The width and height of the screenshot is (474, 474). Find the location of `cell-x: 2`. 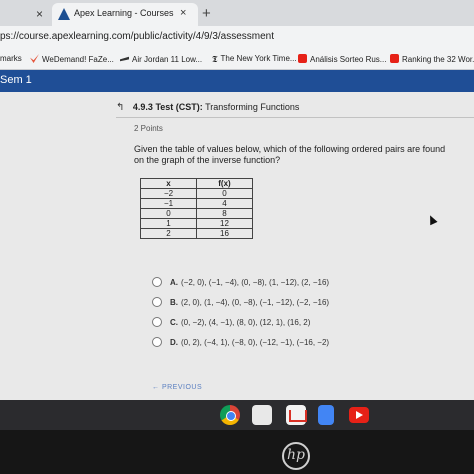

cell-x: 2 is located at coordinates (168, 233).